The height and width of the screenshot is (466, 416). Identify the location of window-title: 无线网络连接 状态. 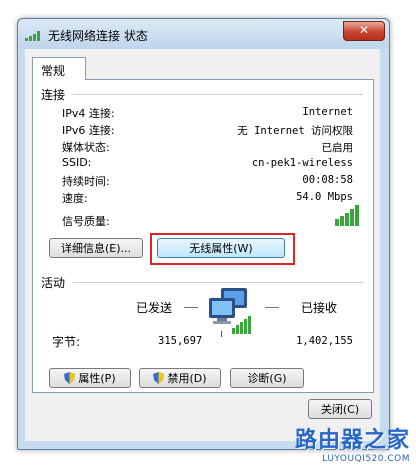
(98, 36).